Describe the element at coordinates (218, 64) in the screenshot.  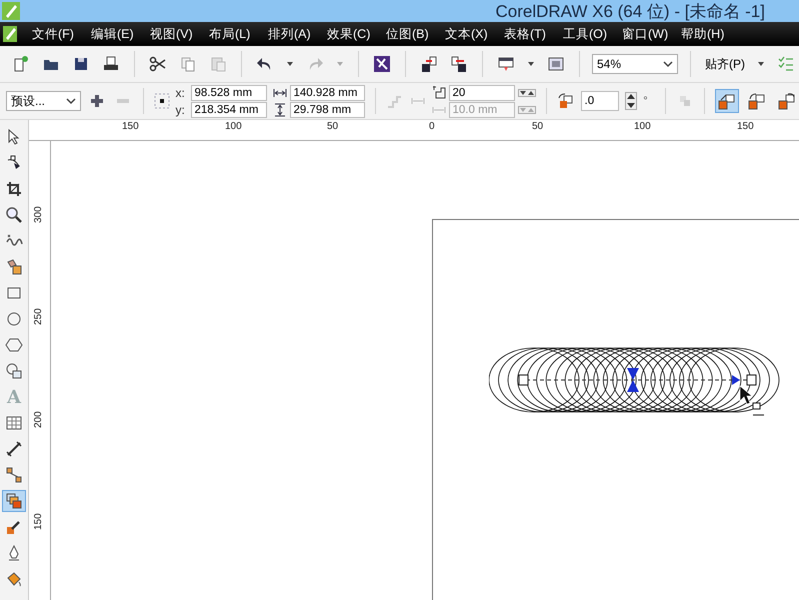
I see `clipboard-icon` at that location.